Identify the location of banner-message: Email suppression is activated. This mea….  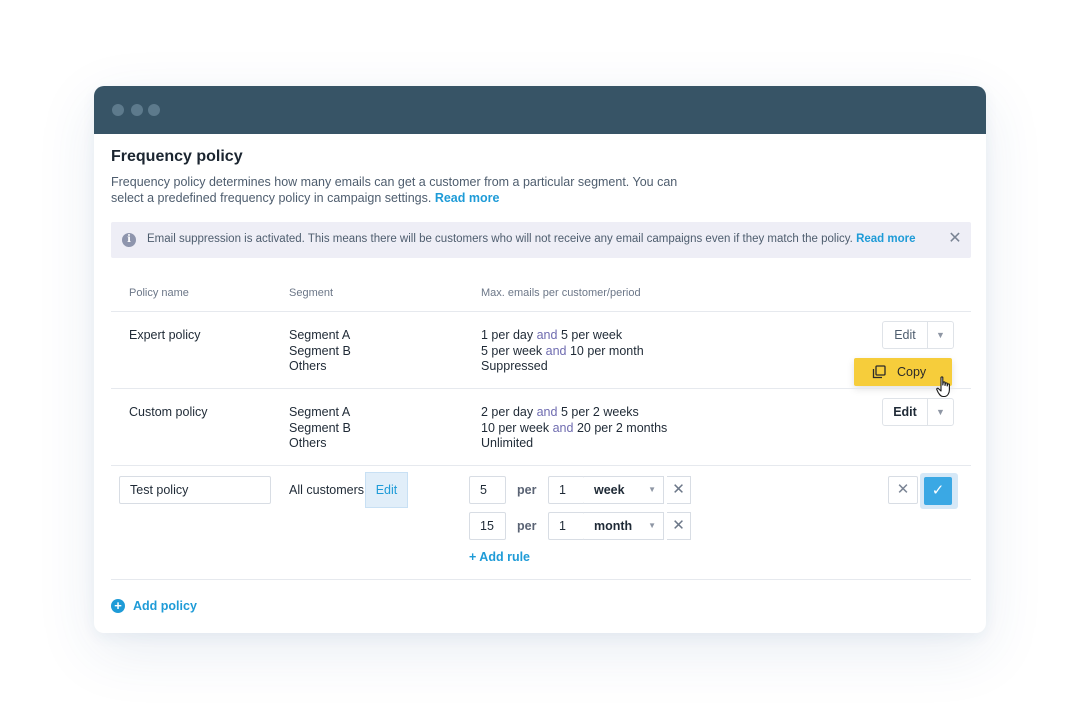
(500, 239).